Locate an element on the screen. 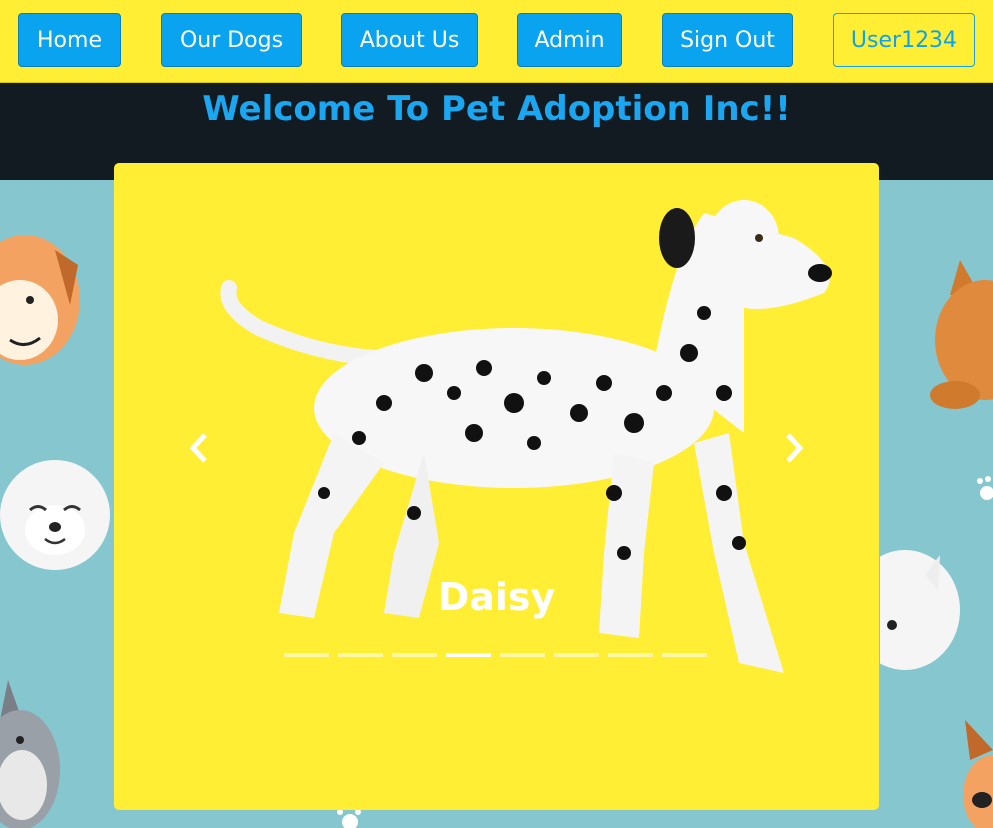  chevron-right-icon is located at coordinates (795, 448).